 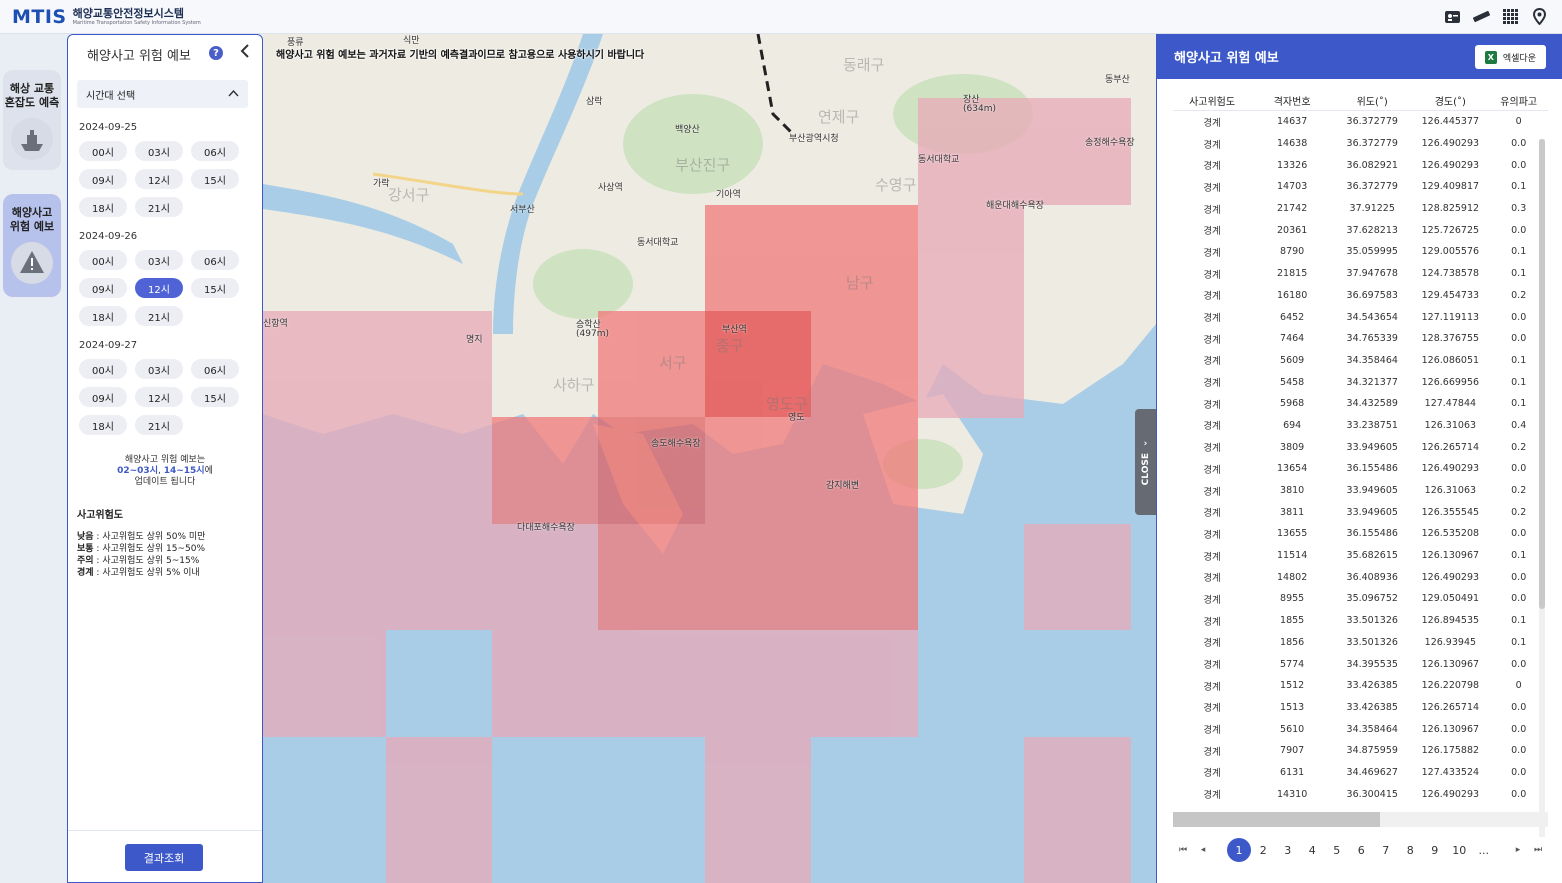 What do you see at coordinates (1510, 16) in the screenshot?
I see `grid-icon` at bounding box center [1510, 16].